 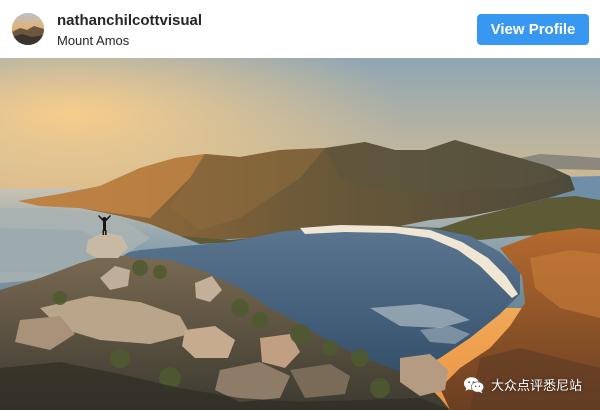 What do you see at coordinates (129, 21) in the screenshot?
I see `username: nathanchilcottvisual` at bounding box center [129, 21].